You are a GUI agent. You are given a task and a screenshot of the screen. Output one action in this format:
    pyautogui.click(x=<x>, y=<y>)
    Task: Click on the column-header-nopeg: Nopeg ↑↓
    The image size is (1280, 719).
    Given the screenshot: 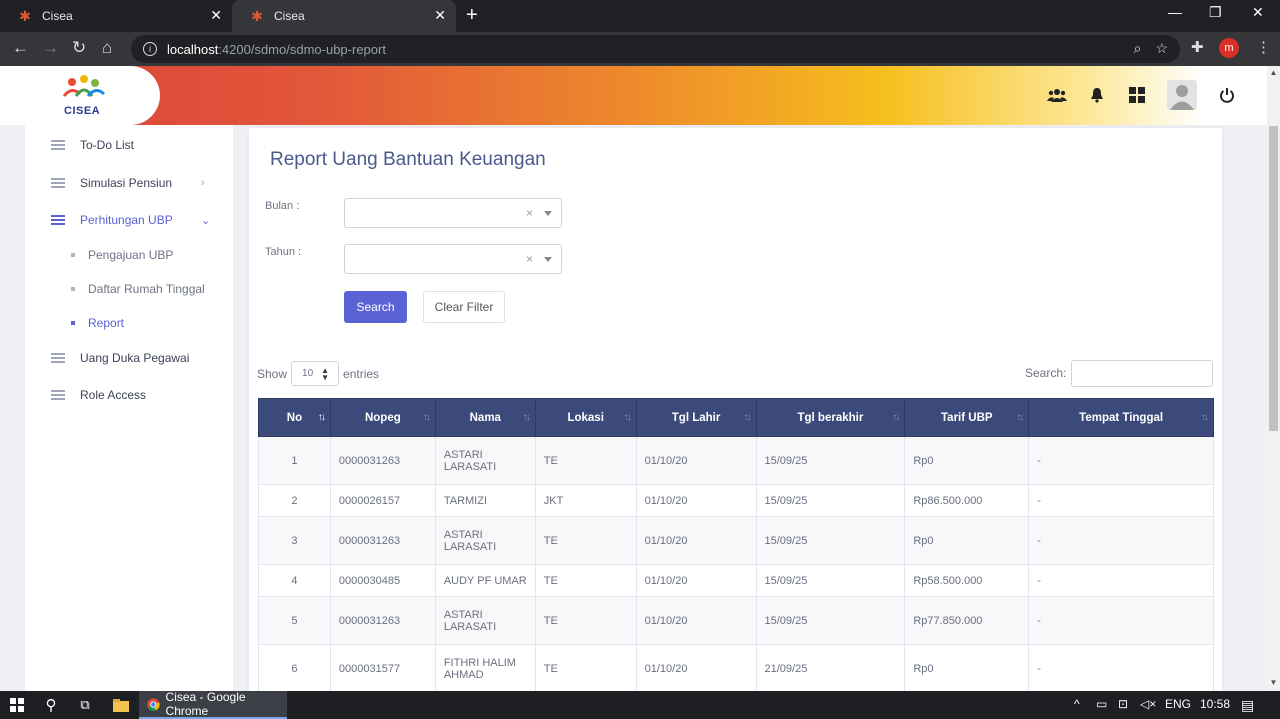 What is the action you would take?
    pyautogui.click(x=382, y=417)
    